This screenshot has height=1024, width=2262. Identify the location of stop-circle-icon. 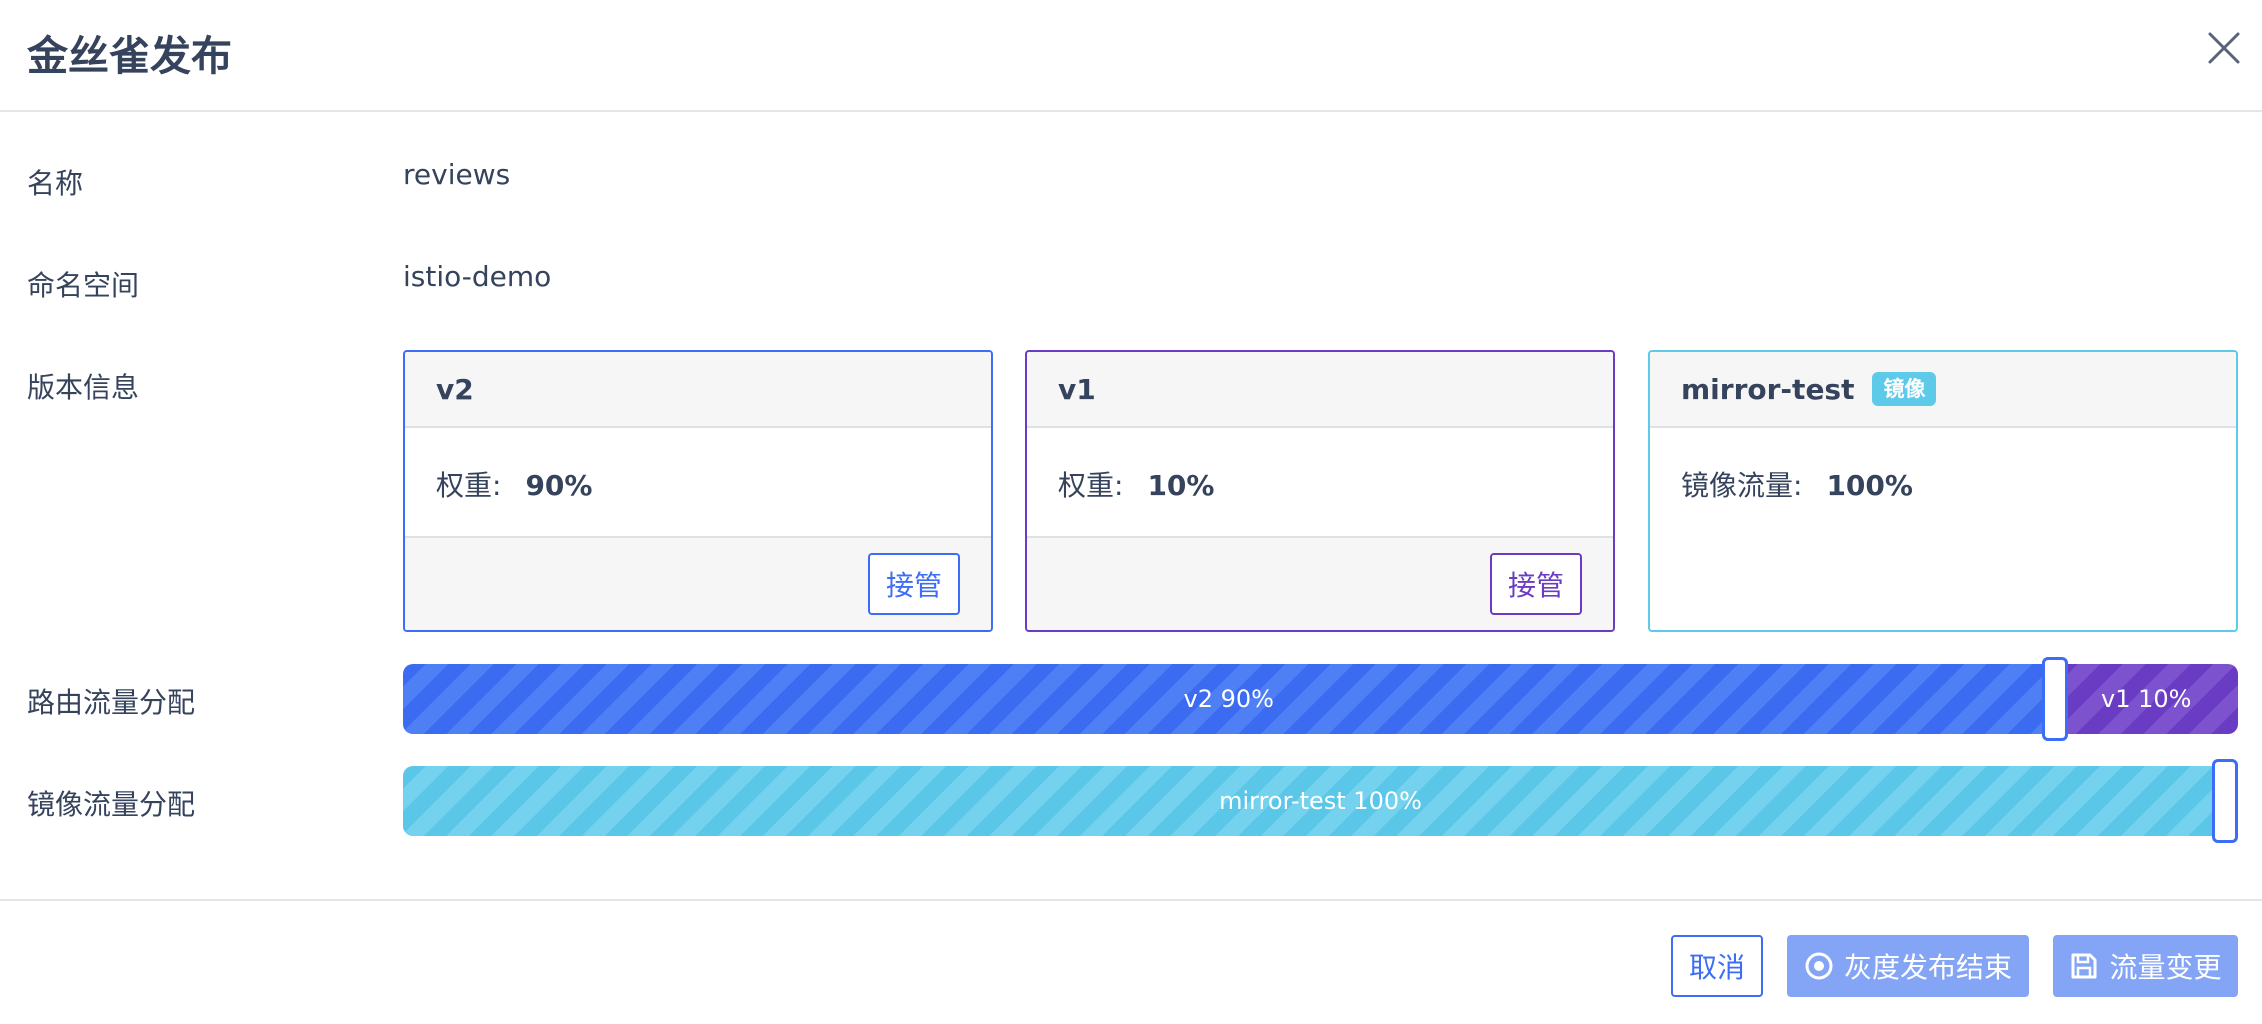
(1819, 966).